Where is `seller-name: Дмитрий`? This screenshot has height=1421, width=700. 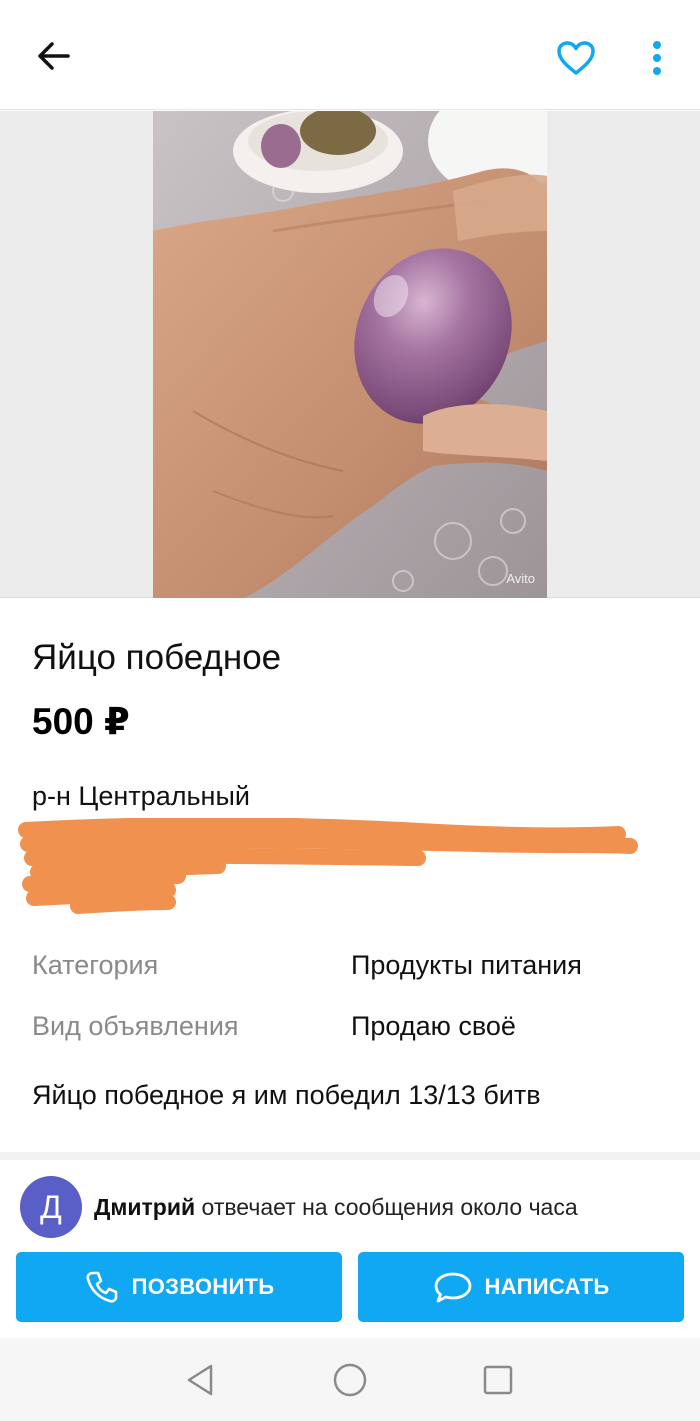
seller-name: Дмитрий is located at coordinates (144, 1207).